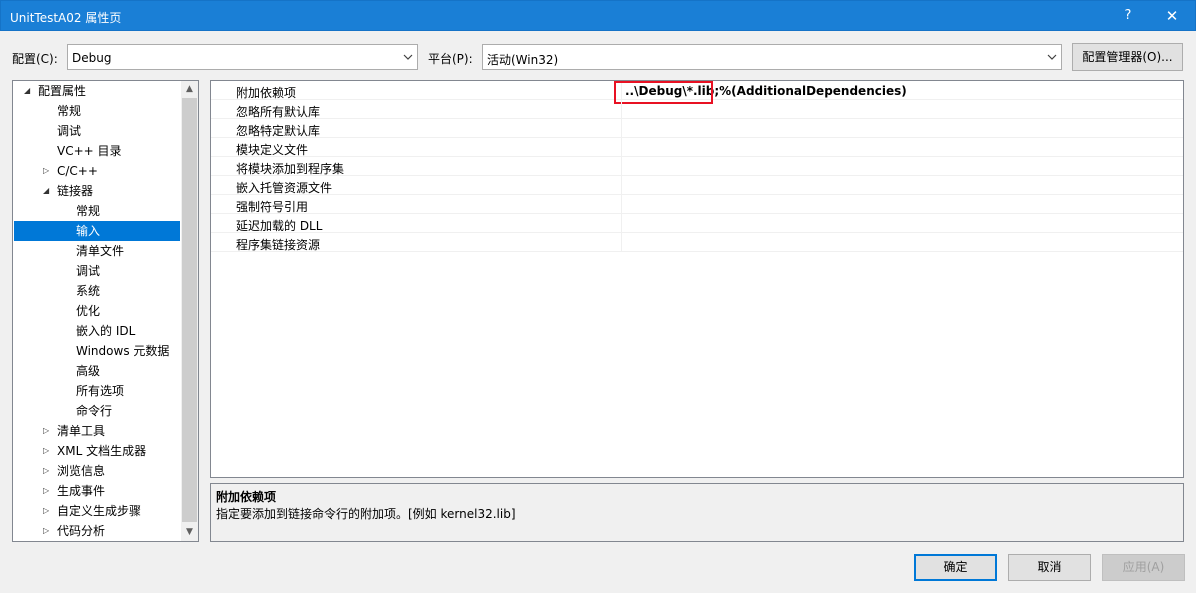  Describe the element at coordinates (88, 231) in the screenshot. I see `tree-item-label: 输入` at that location.